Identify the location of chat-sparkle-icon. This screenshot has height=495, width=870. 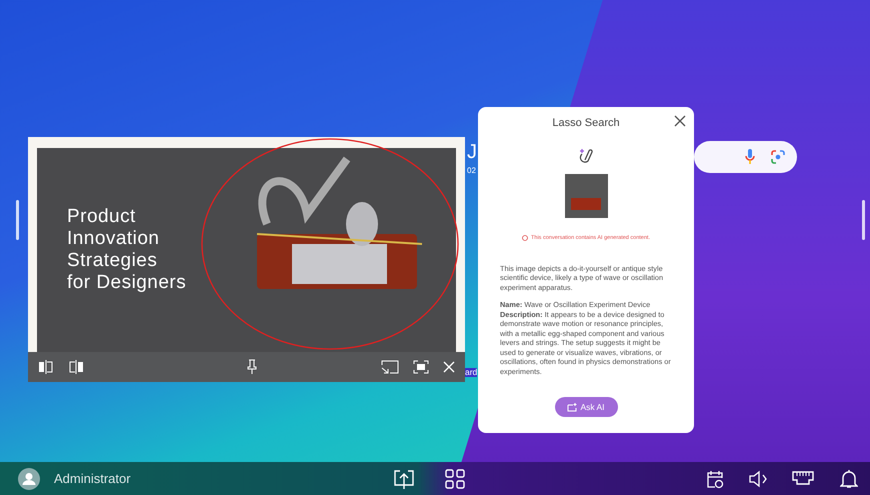
(572, 407).